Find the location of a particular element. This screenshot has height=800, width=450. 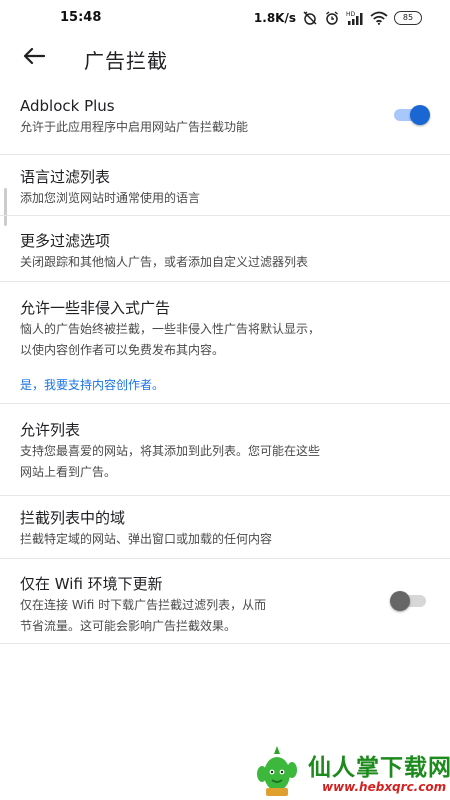

setting-description: 允许于此应用程序中启用网站广告拦截功能 is located at coordinates (134, 127).